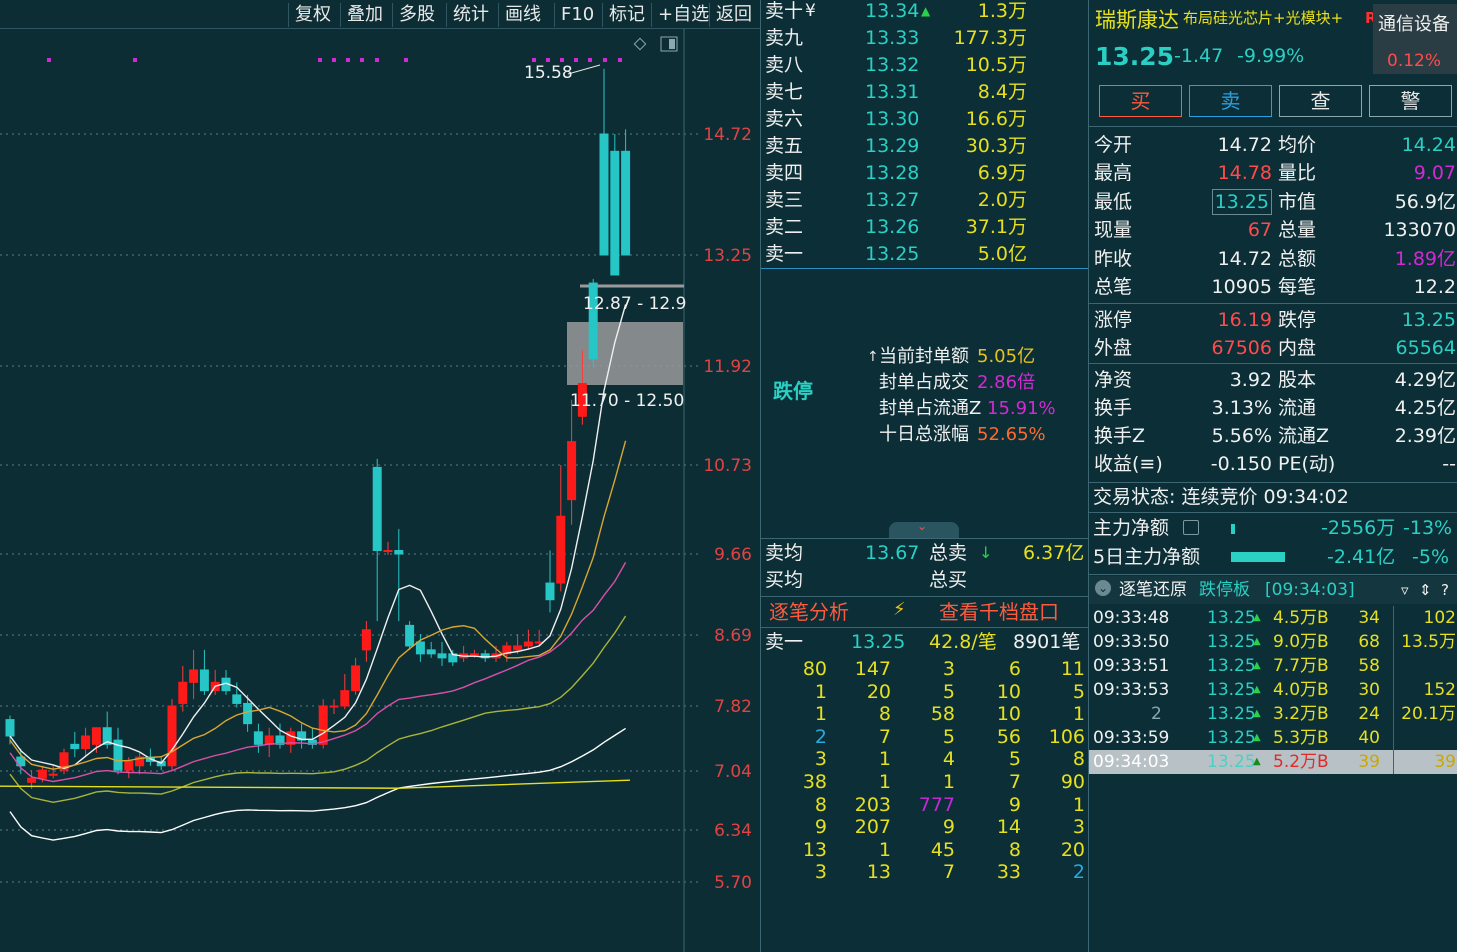 Image resolution: width=1457 pixels, height=952 pixels. Describe the element at coordinates (1263, 18) in the screenshot. I see `concept-tag: 布局硅光芯片+光模块+` at that location.